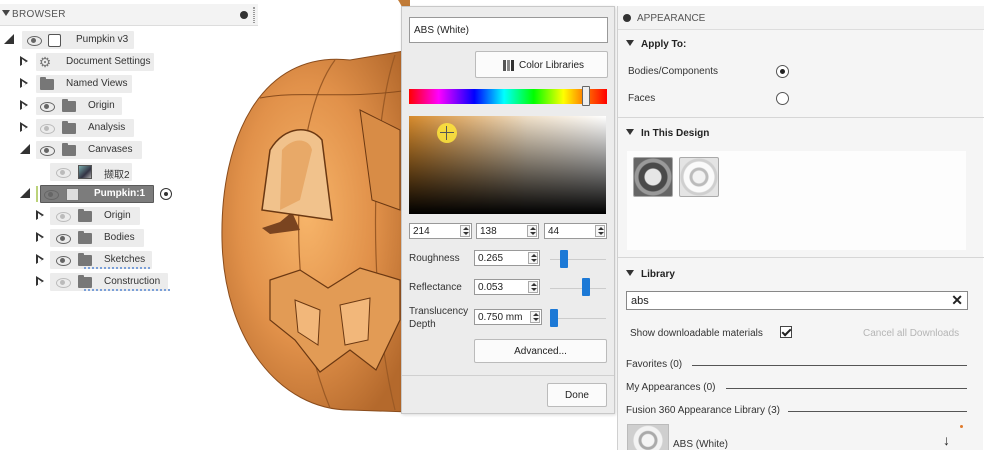 This screenshot has width=1000, height=450. I want to click on library-search-input: abs ✕, so click(797, 300).